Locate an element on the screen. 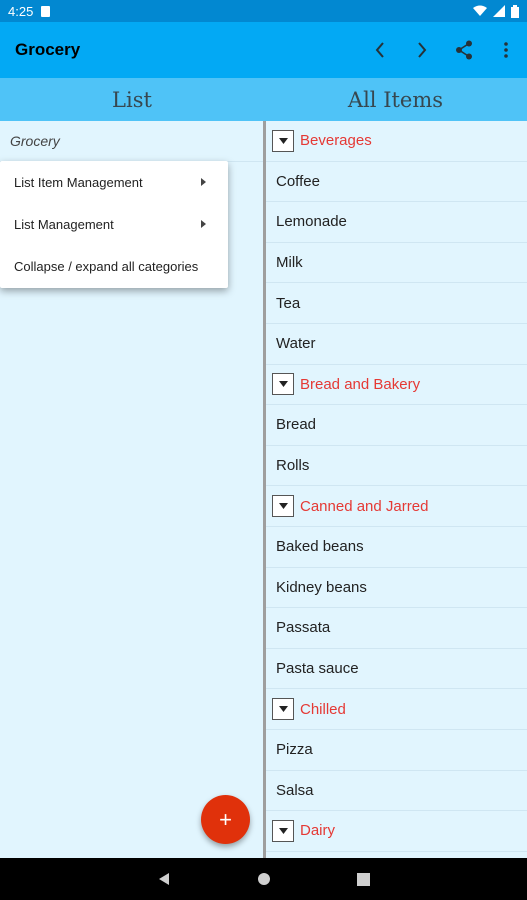  chevron-right-icon is located at coordinates (422, 50).